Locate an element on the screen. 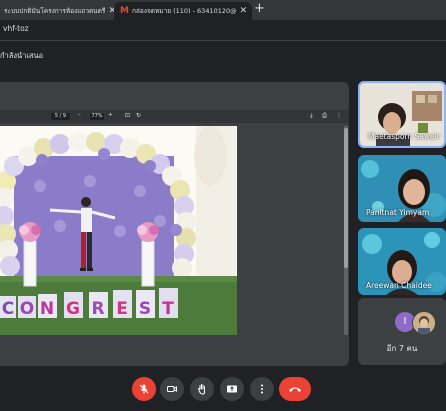 Image resolution: width=446 pixels, height=411 pixels. avatar is located at coordinates (424, 323).